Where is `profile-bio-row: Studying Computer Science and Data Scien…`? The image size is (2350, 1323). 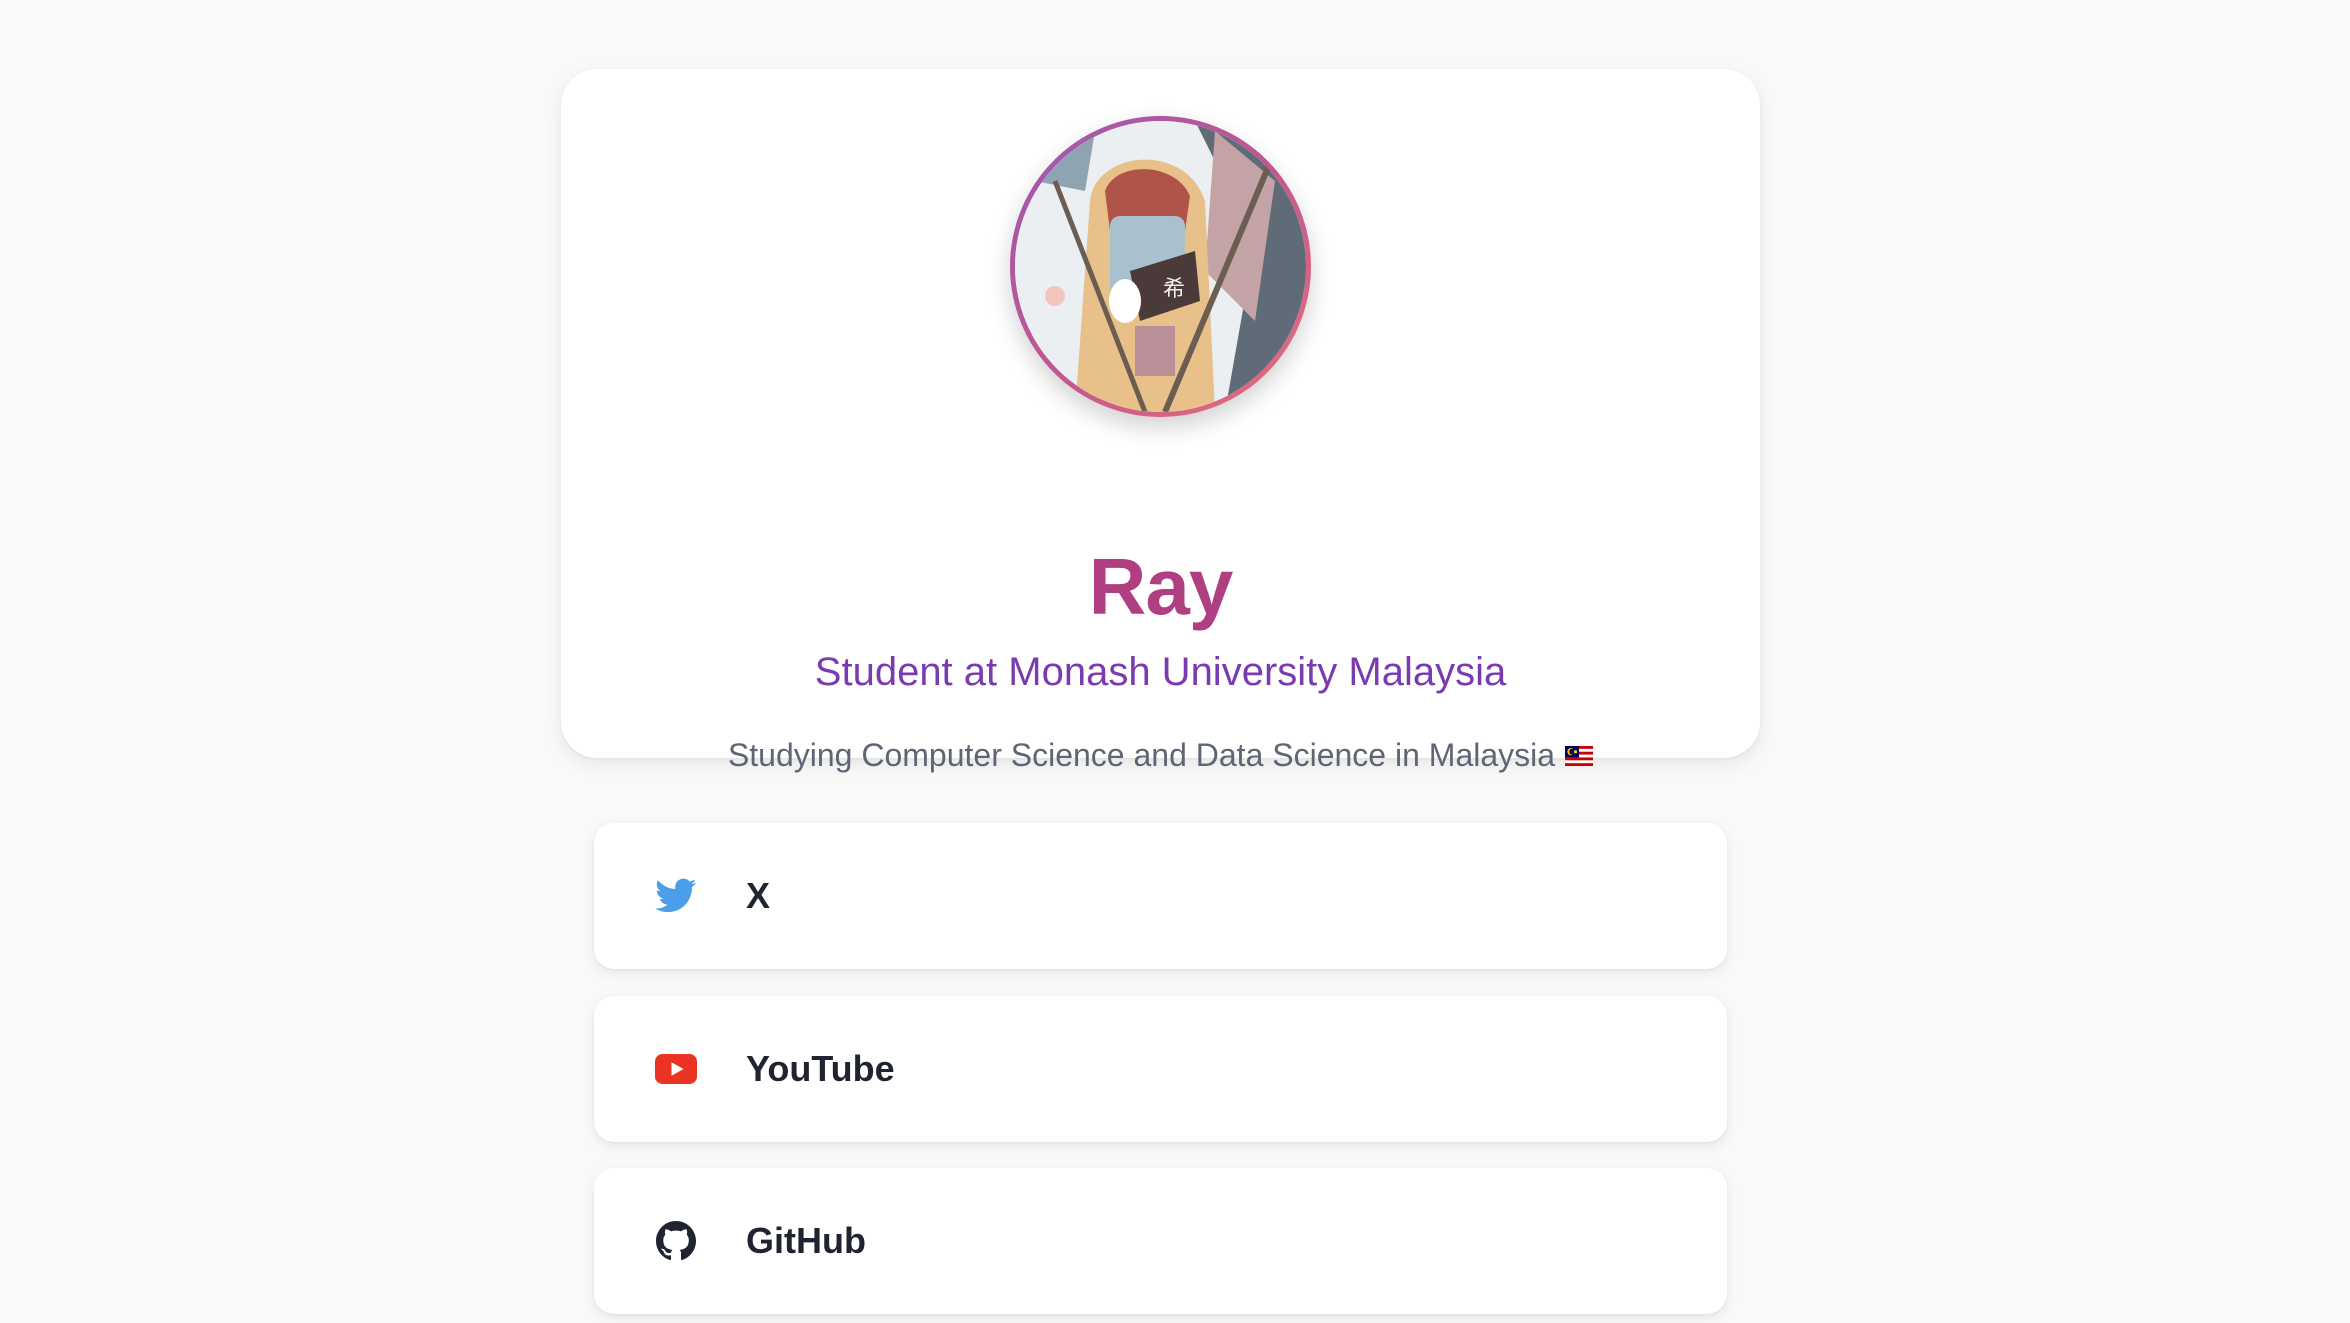 profile-bio-row: Studying Computer Science and Data Scien… is located at coordinates (1160, 755).